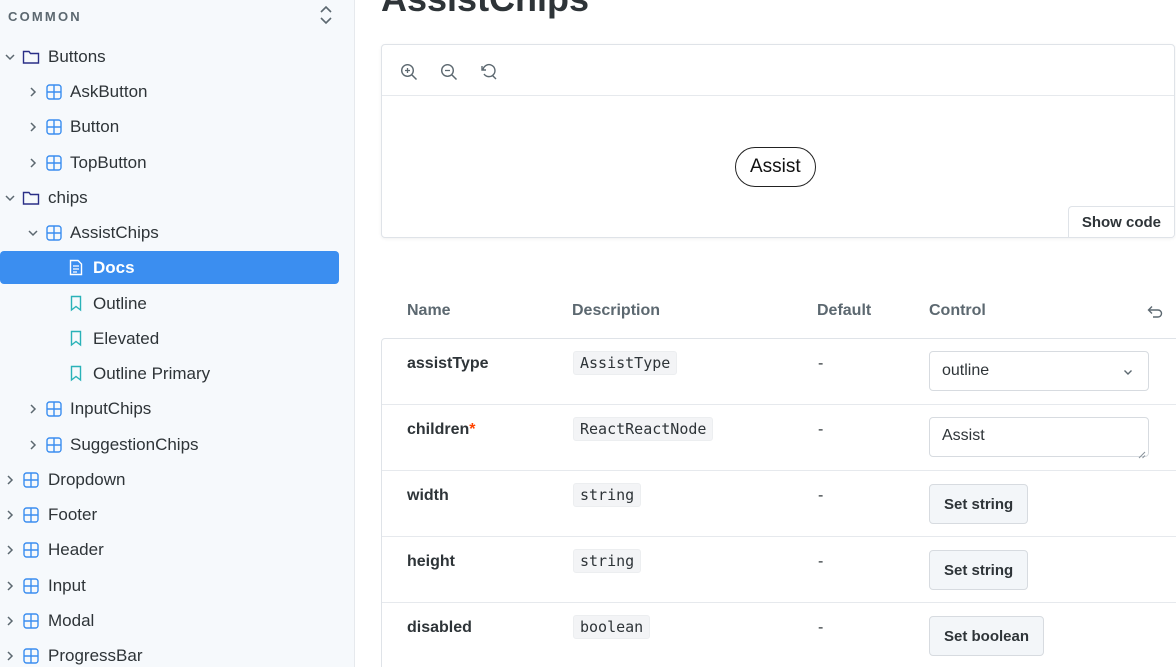  Describe the element at coordinates (114, 267) in the screenshot. I see `sidebar-item-label: Docs` at that location.